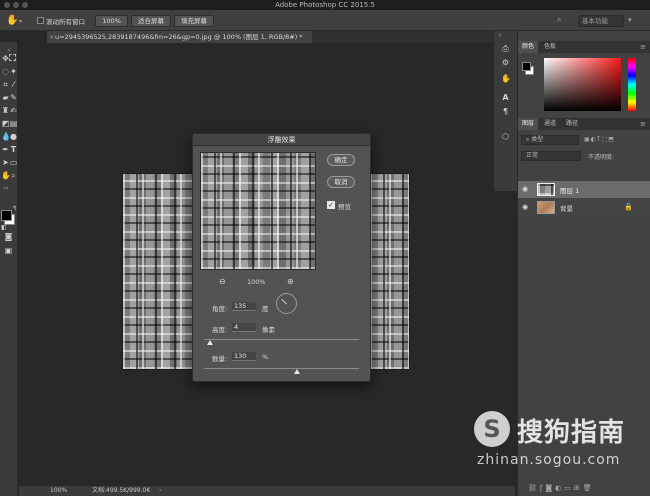 Image resolution: width=650 pixels, height=496 pixels. What do you see at coordinates (582, 84) in the screenshot?
I see `color-field` at bounding box center [582, 84].